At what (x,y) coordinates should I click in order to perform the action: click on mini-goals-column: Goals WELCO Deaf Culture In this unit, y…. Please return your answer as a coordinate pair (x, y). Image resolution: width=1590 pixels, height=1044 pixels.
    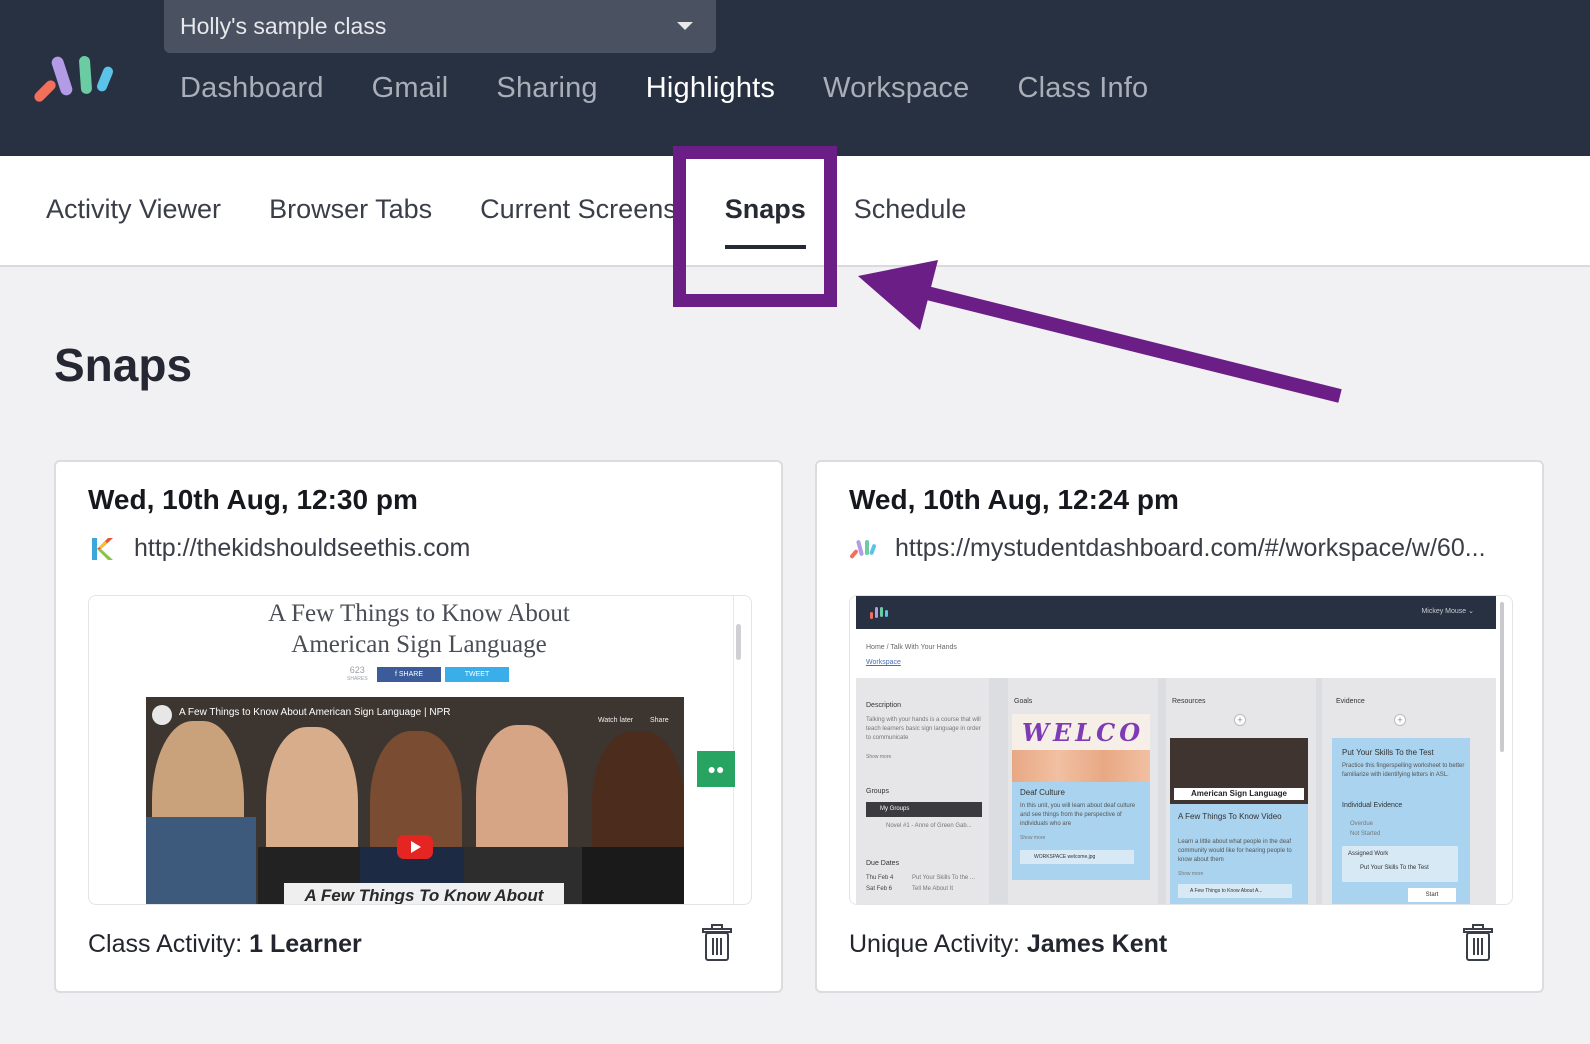
    Looking at the image, I should click on (1083, 791).